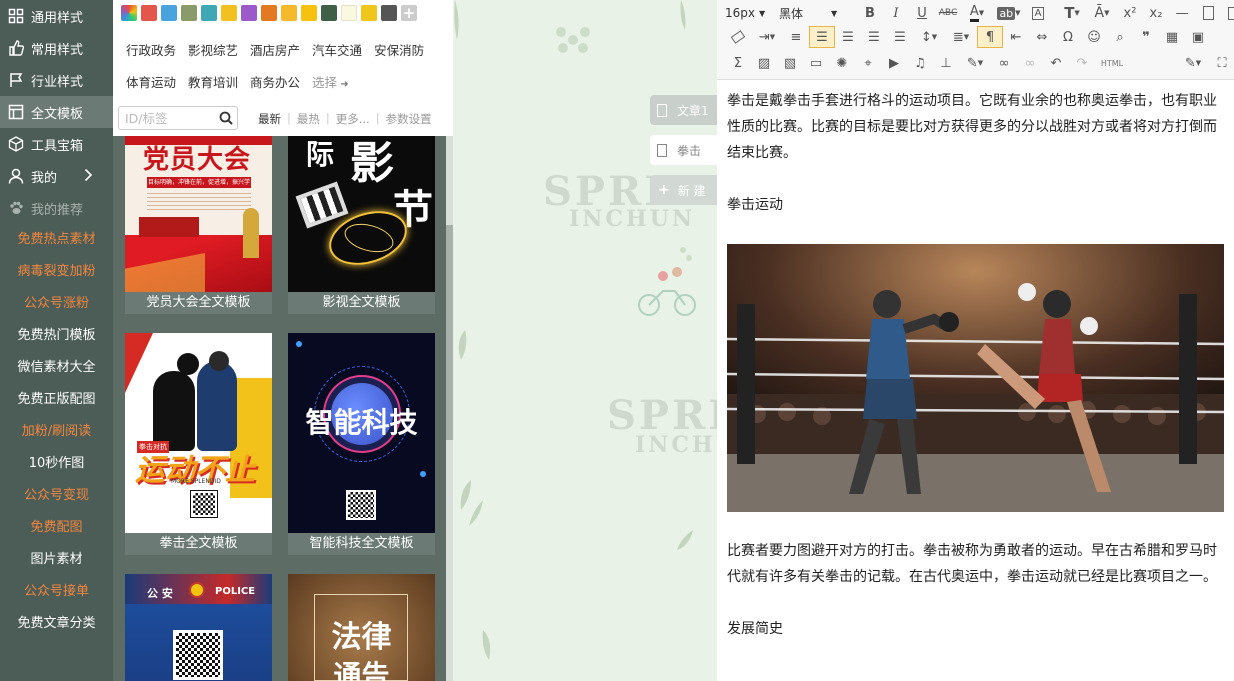 This screenshot has height=681, width=1234. Describe the element at coordinates (213, 81) in the screenshot. I see `category-link: 教育培训` at that location.